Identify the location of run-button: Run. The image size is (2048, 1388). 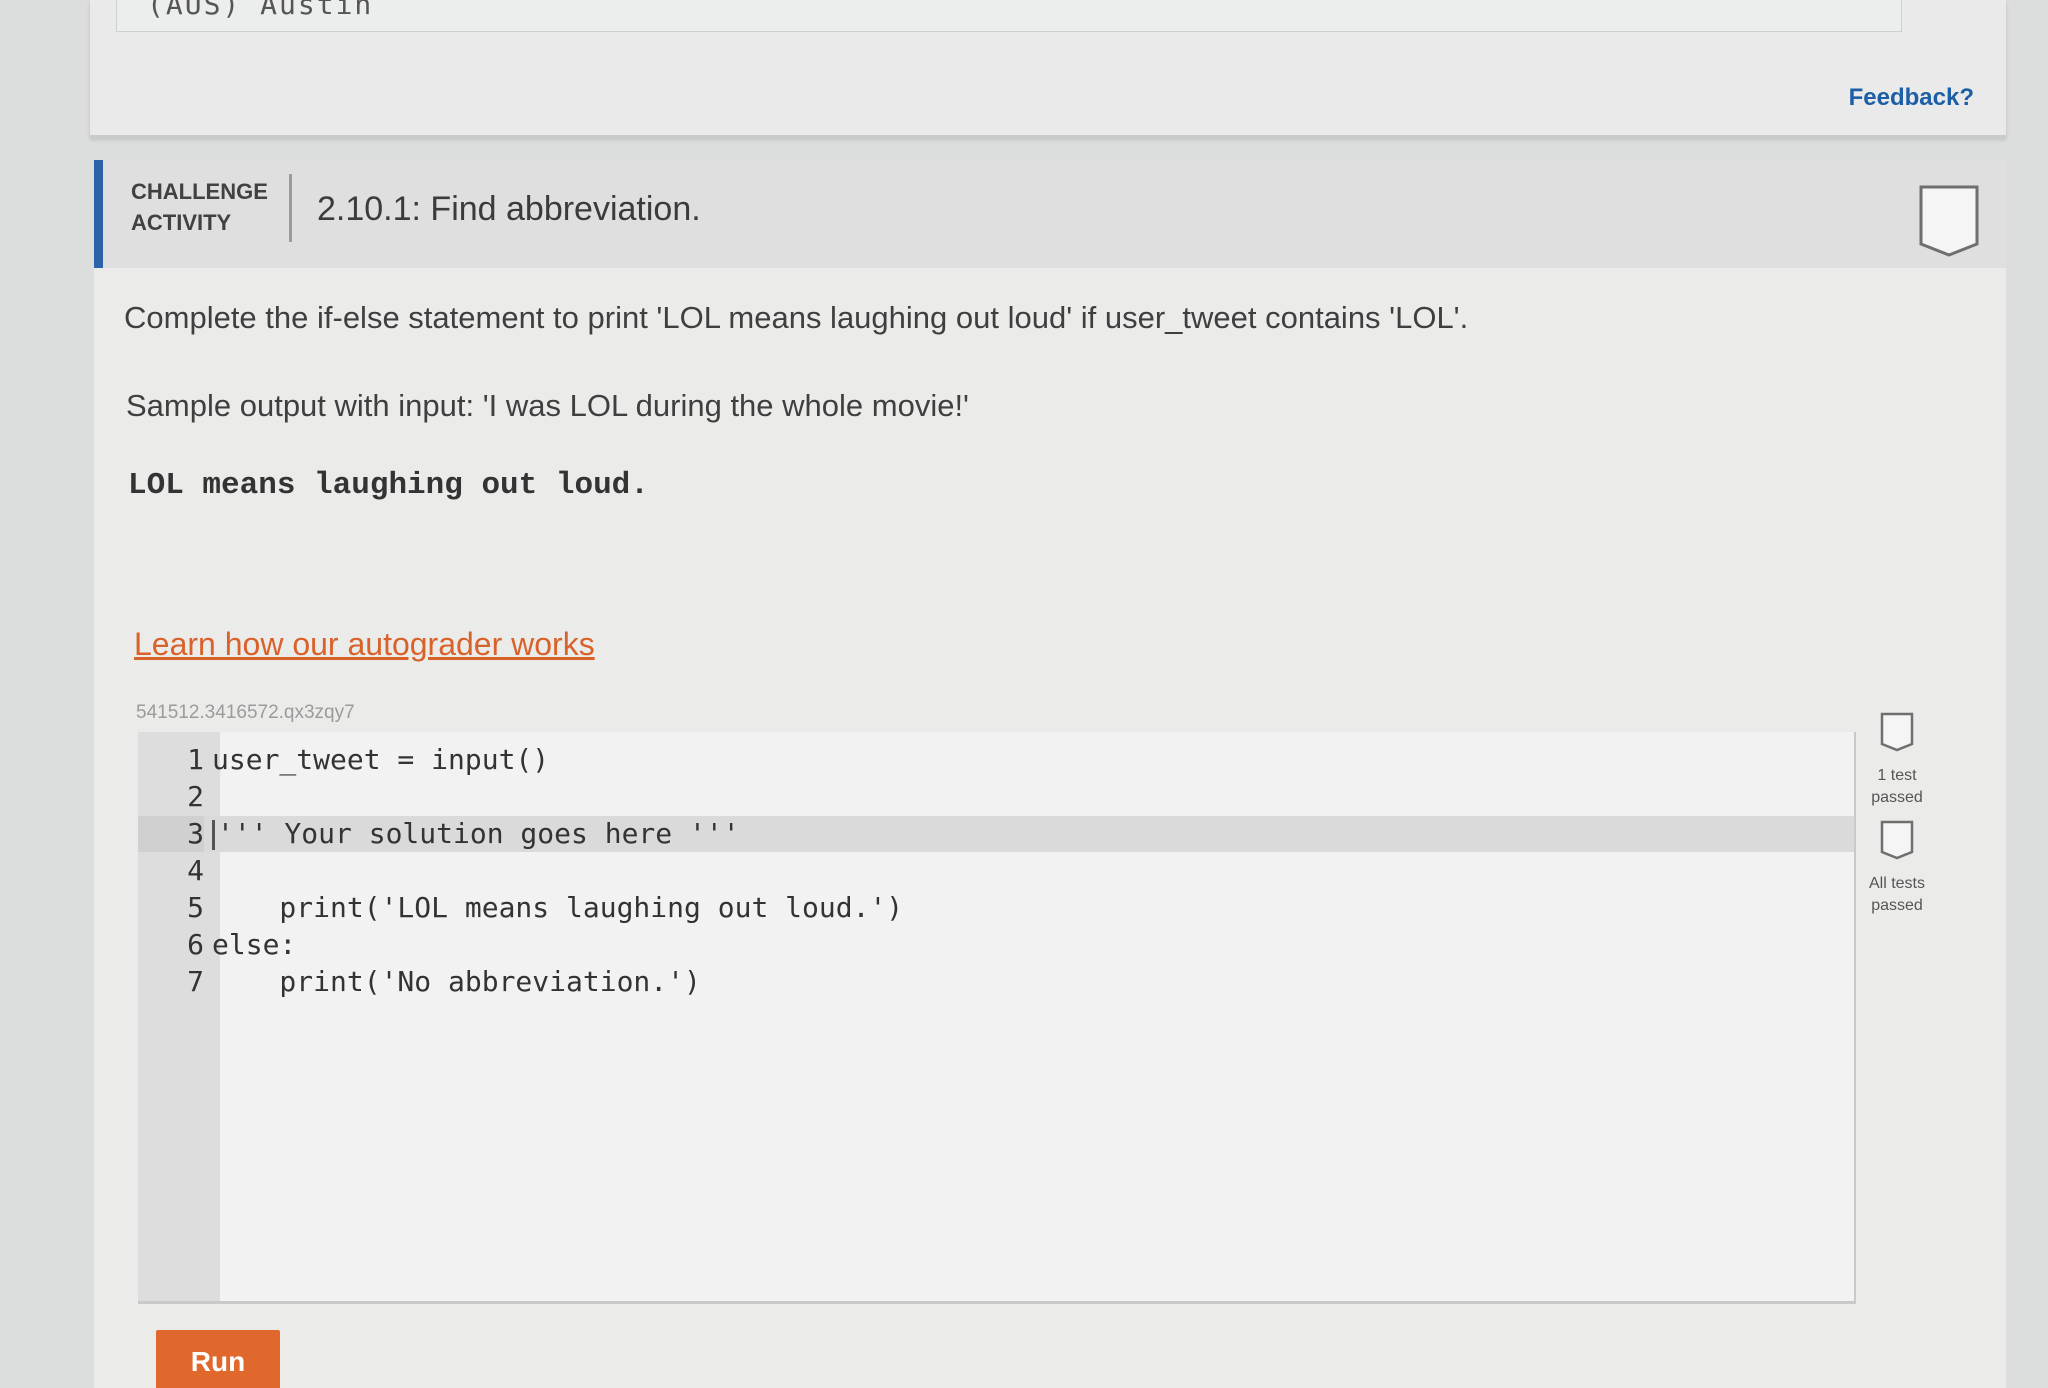
(218, 1359).